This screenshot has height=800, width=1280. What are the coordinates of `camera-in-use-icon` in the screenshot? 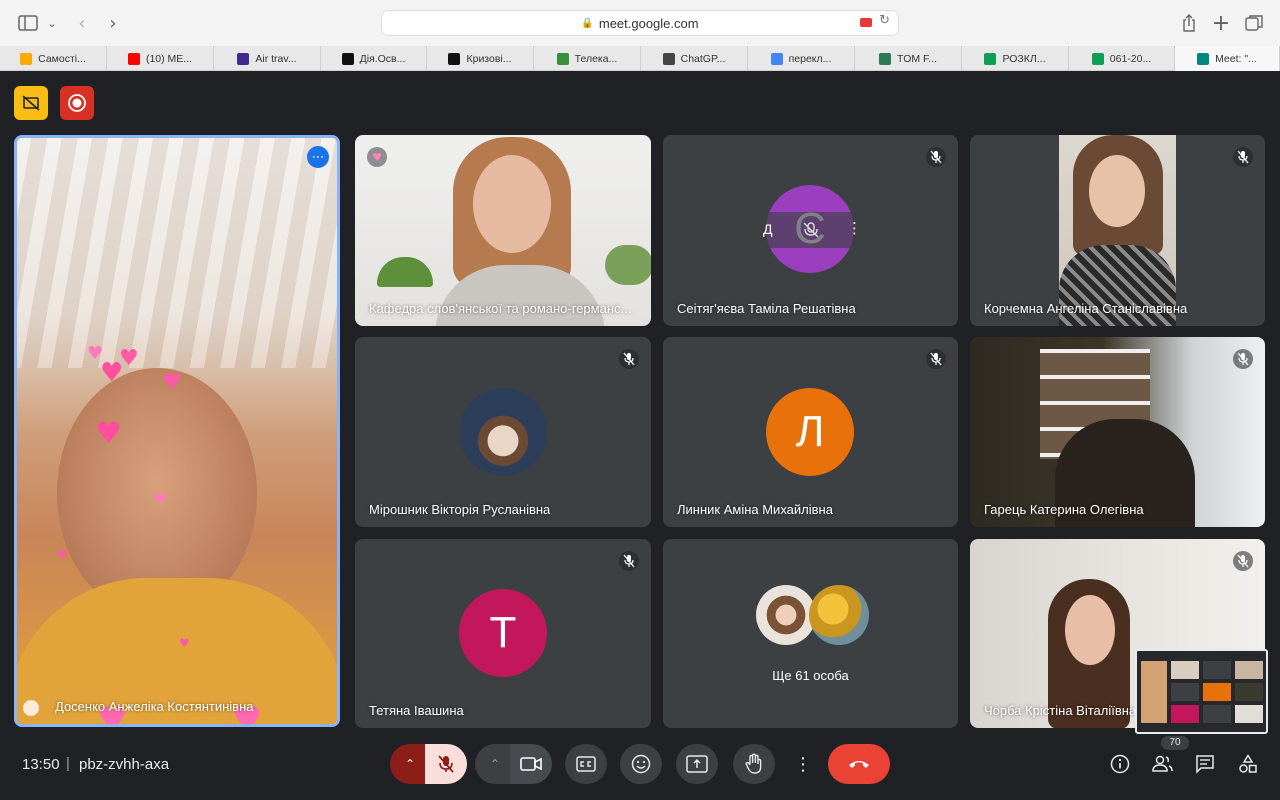 It's located at (866, 22).